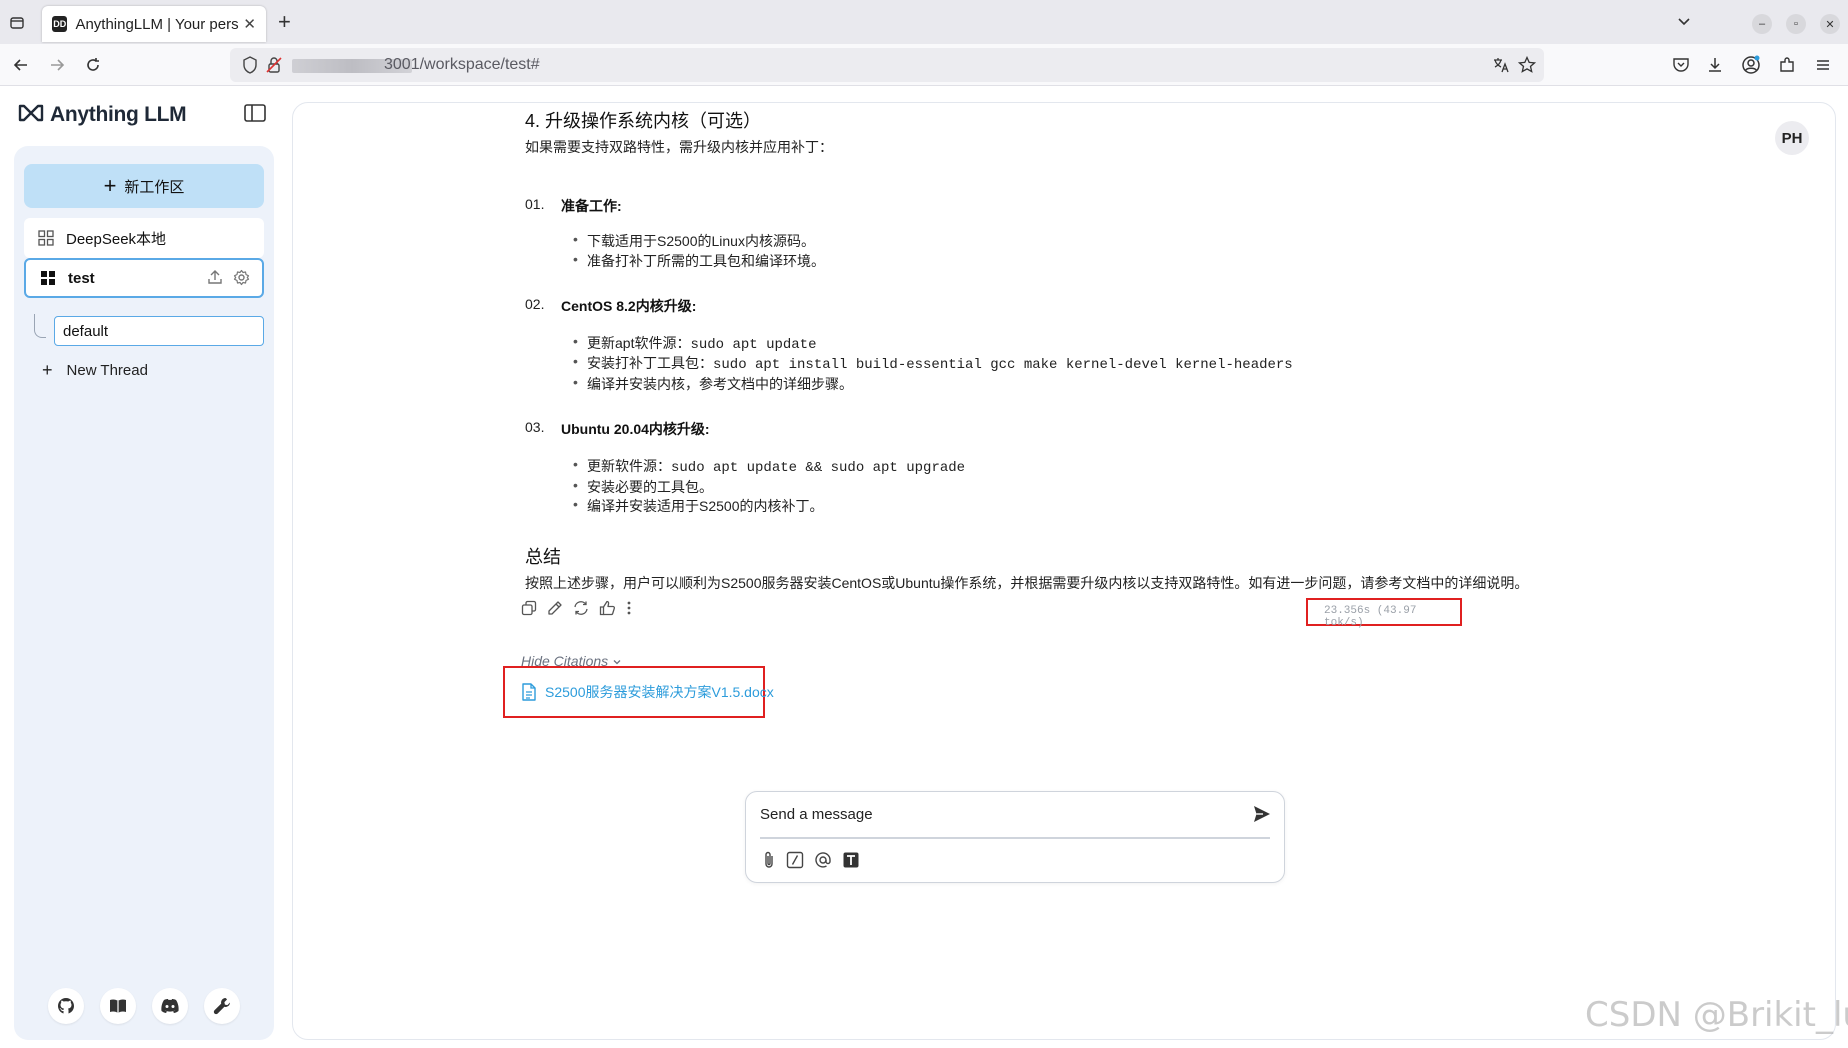  Describe the element at coordinates (66, 1006) in the screenshot. I see `github-icon` at that location.